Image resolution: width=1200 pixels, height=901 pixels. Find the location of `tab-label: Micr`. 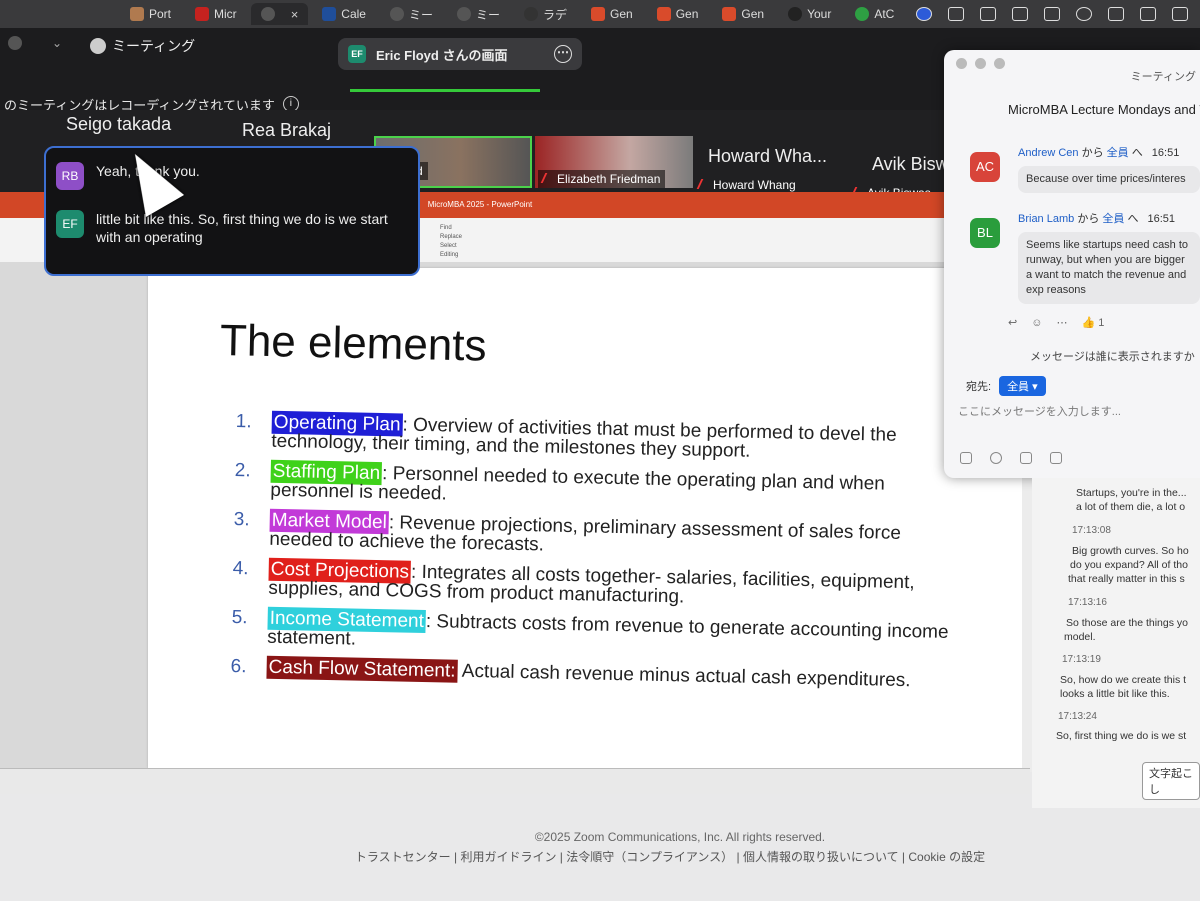

tab-label: Micr is located at coordinates (225, 14).